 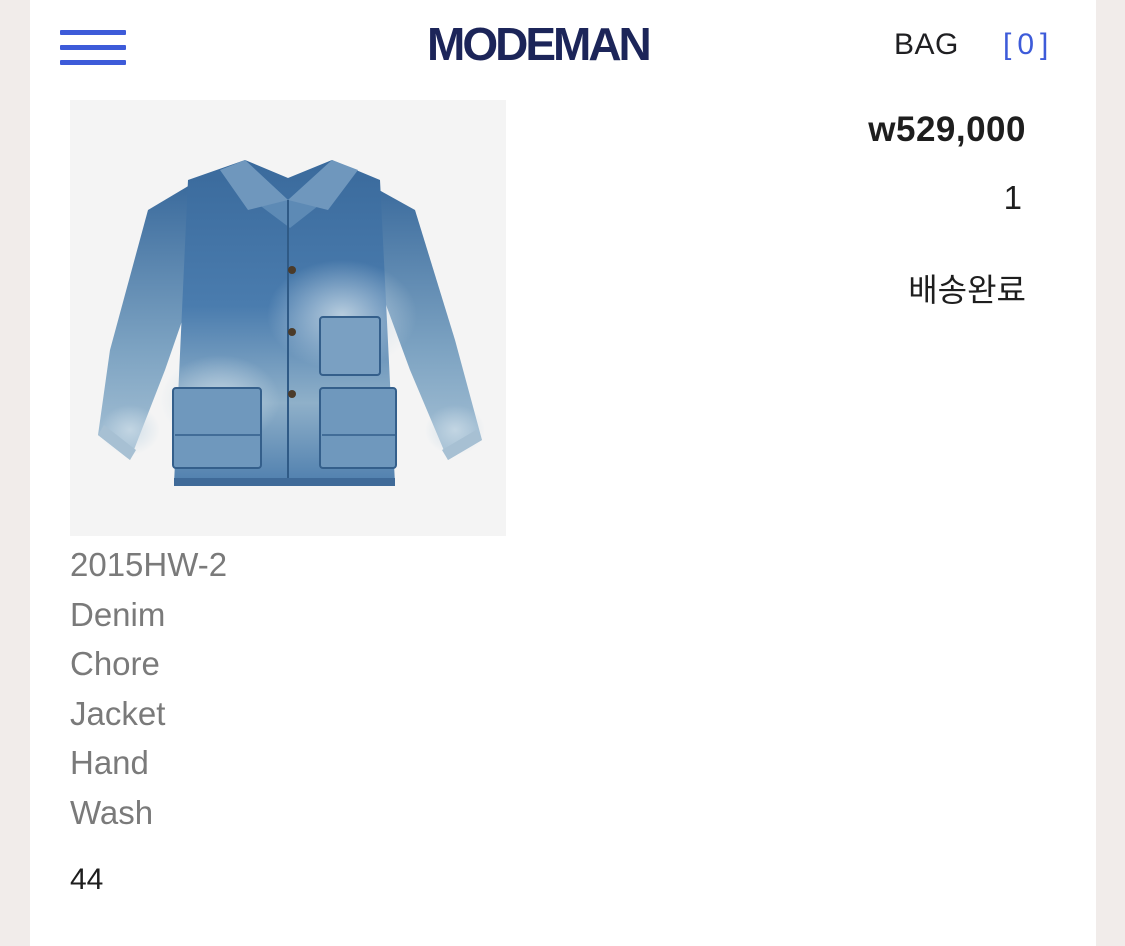 I want to click on product-price: w529,000, so click(x=947, y=129).